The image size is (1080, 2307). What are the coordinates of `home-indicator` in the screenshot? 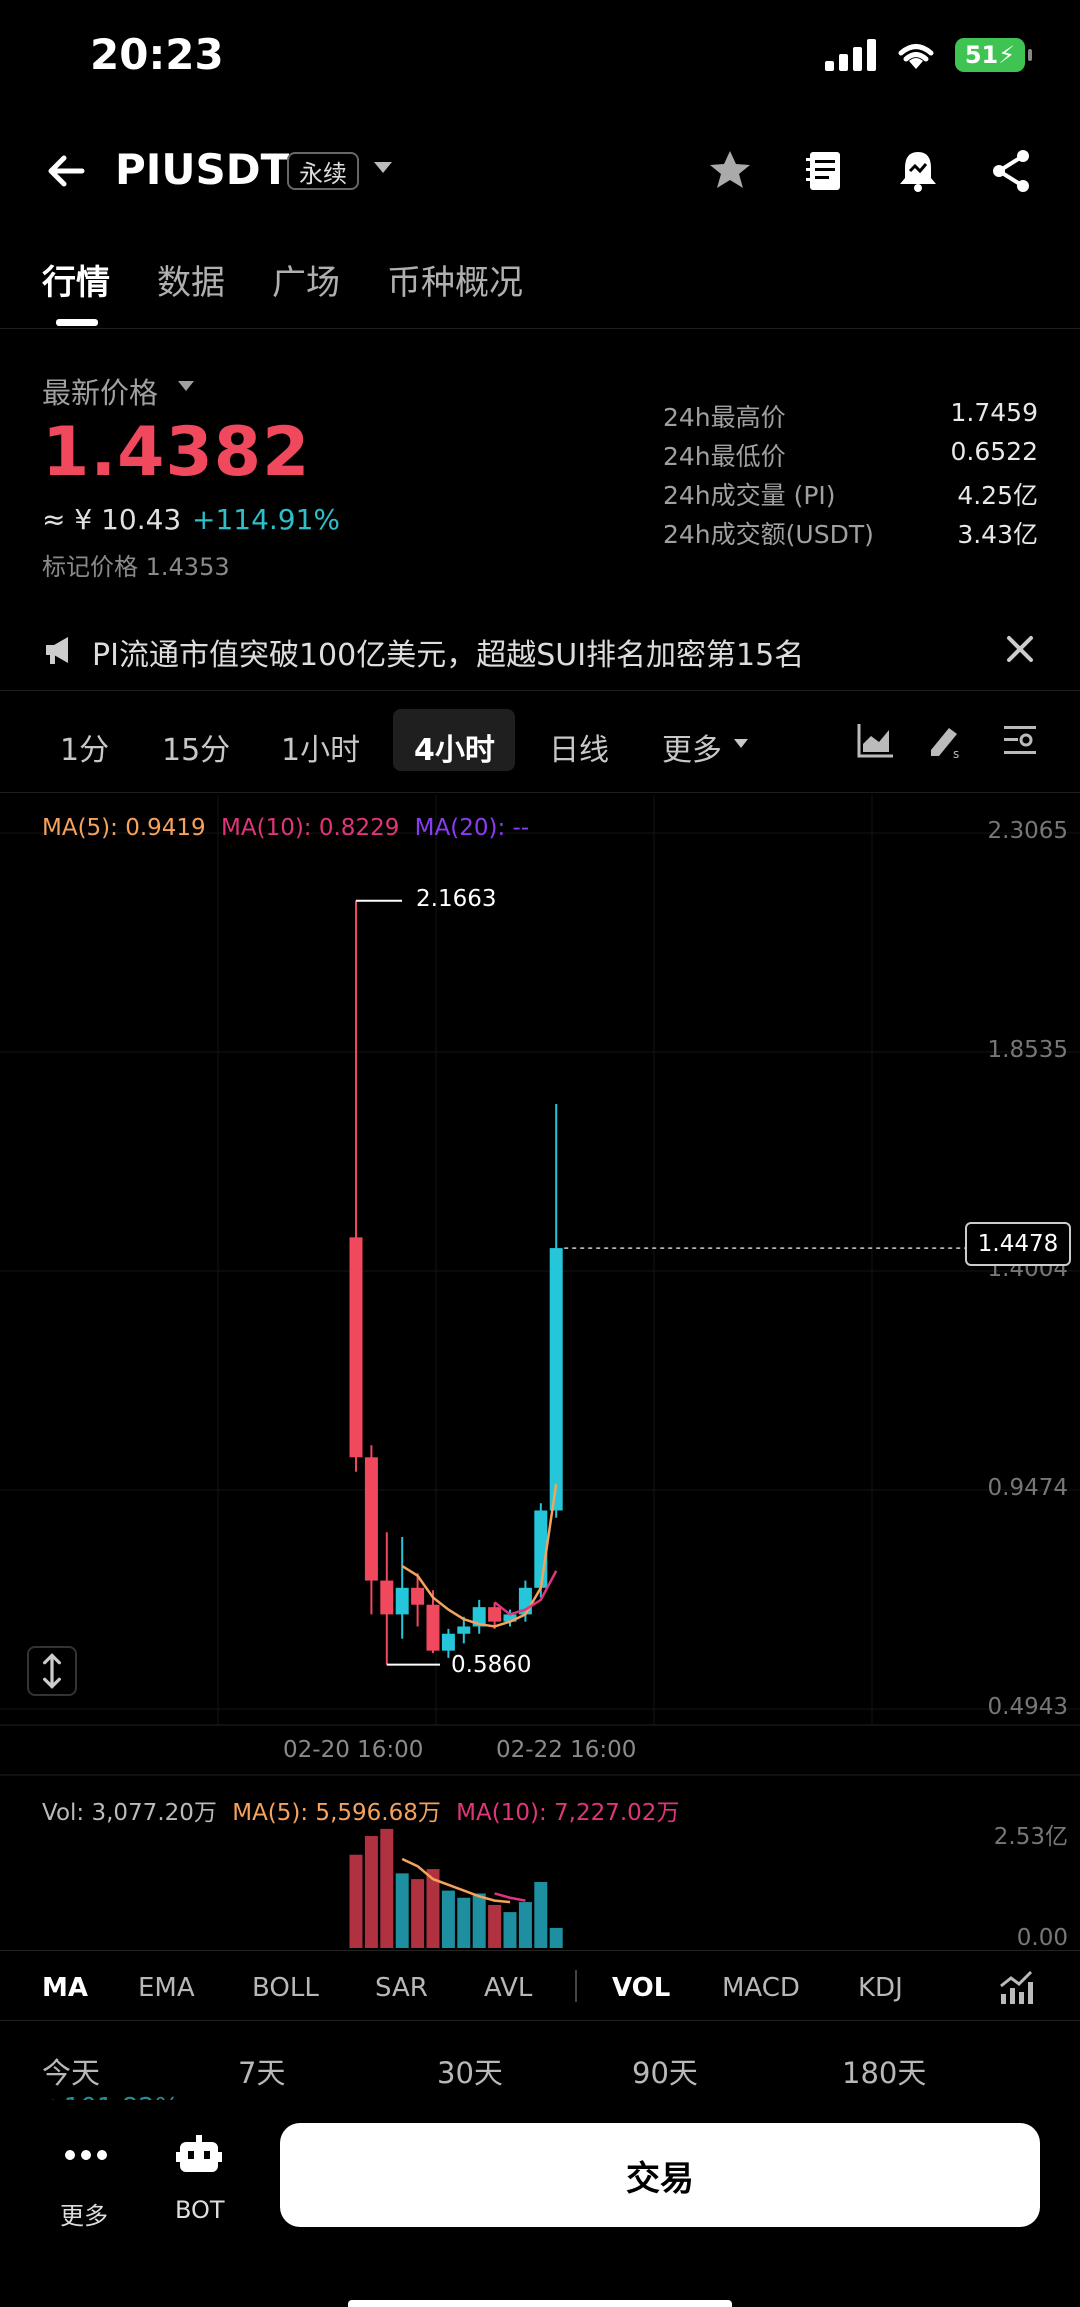 It's located at (540, 2303).